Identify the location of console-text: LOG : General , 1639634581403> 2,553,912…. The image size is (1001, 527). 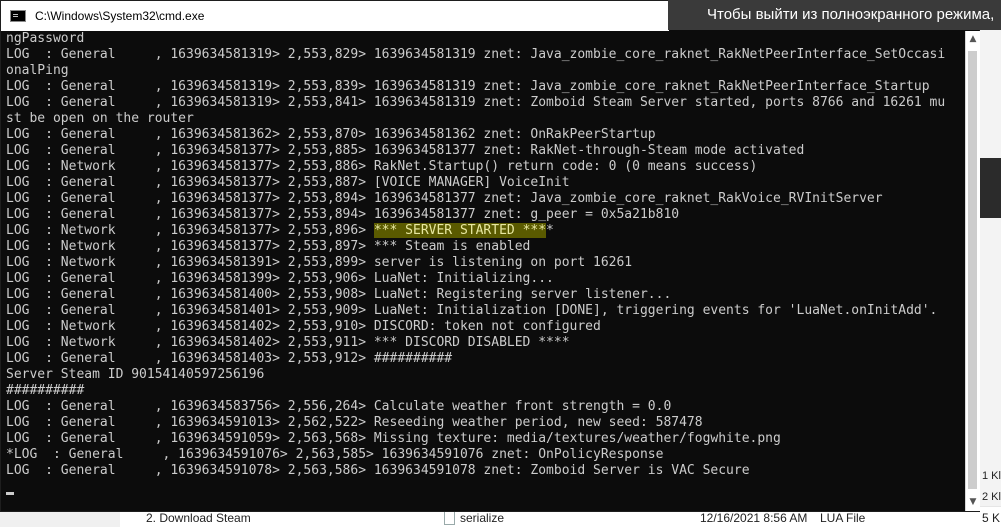
(229, 358).